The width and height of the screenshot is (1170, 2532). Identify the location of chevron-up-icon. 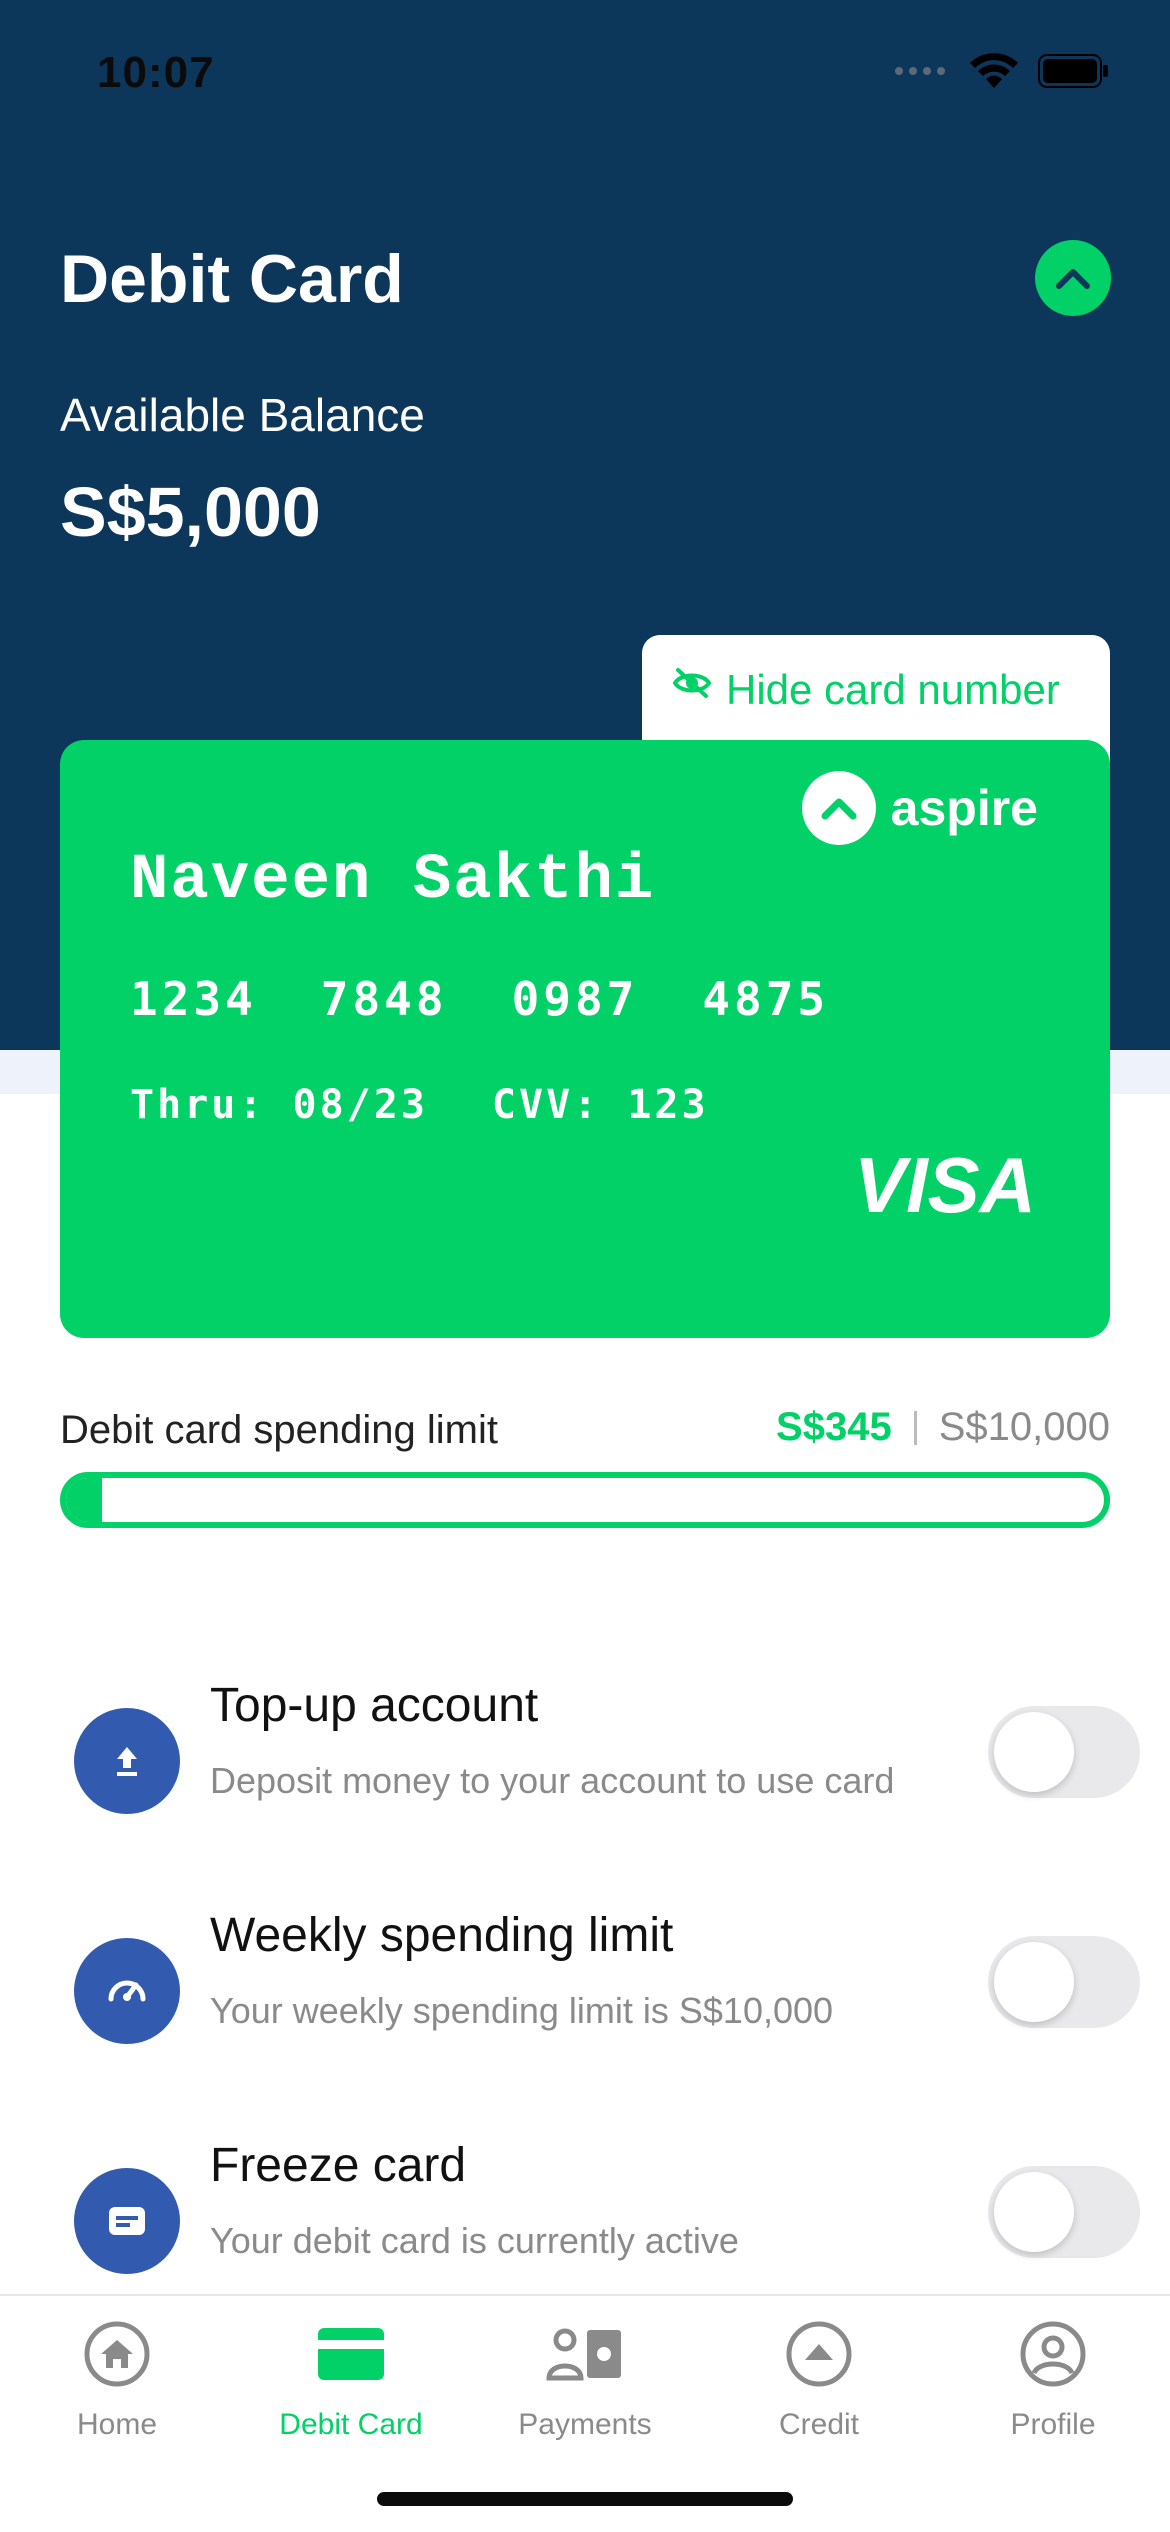
(1073, 279).